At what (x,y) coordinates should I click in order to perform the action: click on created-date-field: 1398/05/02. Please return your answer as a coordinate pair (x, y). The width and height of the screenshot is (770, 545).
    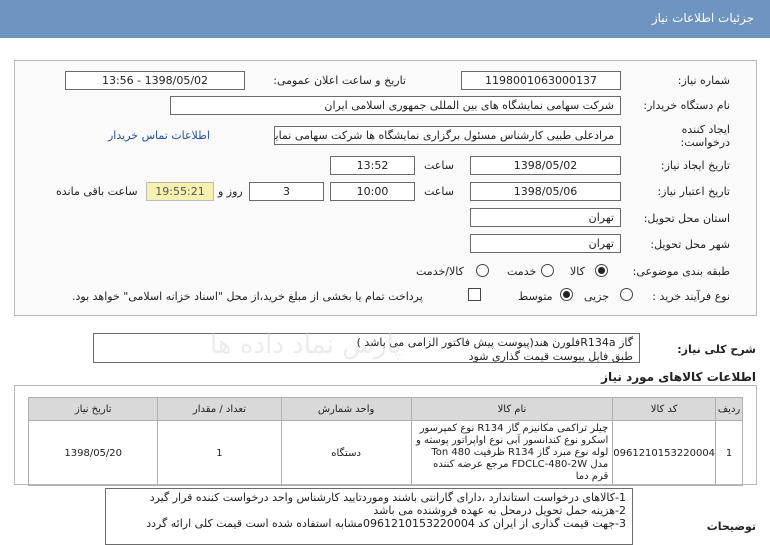
    Looking at the image, I should click on (545, 165).